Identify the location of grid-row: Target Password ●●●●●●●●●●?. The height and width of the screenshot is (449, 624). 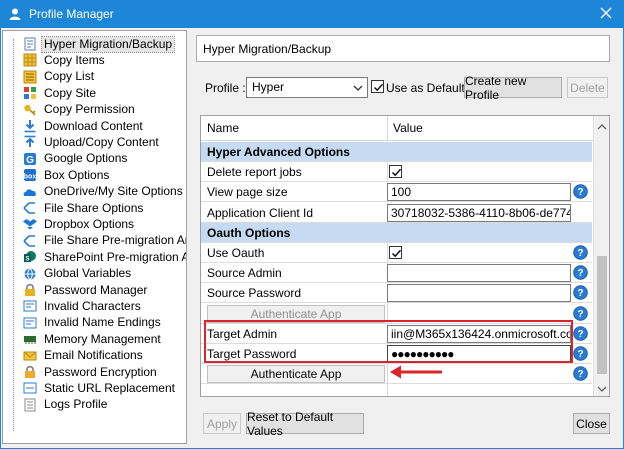
(396, 354).